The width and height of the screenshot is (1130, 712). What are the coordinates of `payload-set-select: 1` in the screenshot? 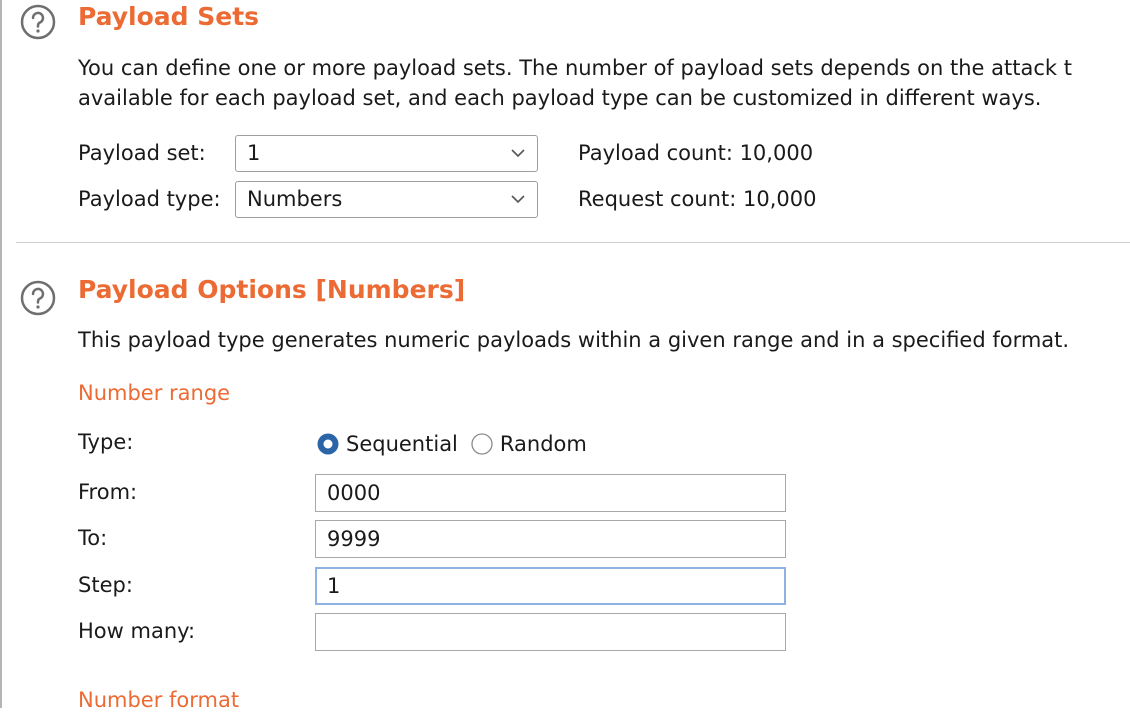 It's located at (386, 153).